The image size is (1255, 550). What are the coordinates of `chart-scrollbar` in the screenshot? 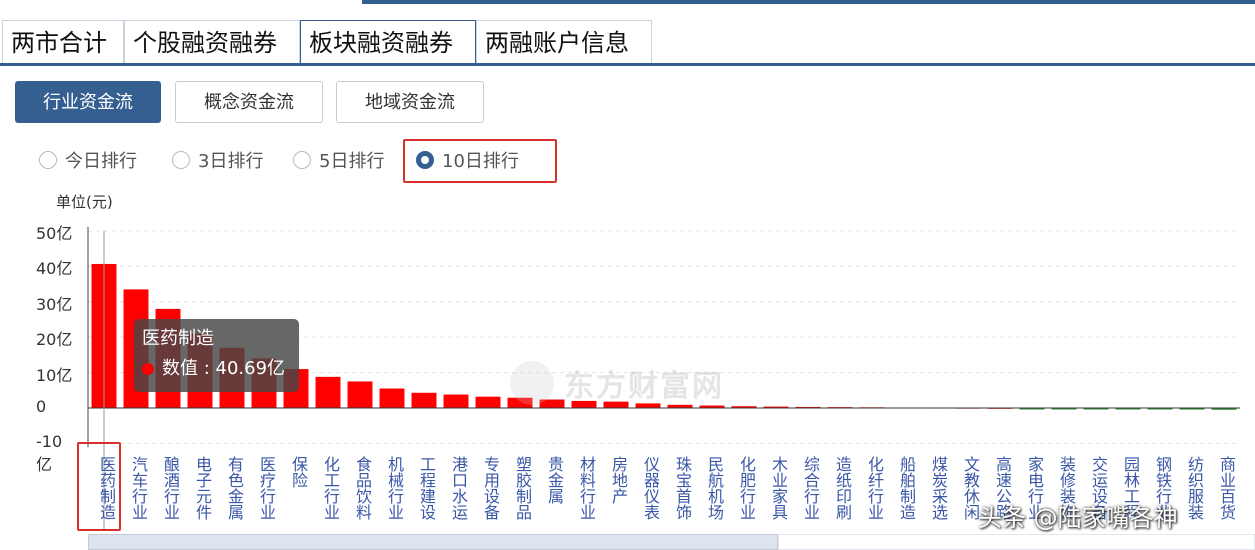 It's located at (433, 542).